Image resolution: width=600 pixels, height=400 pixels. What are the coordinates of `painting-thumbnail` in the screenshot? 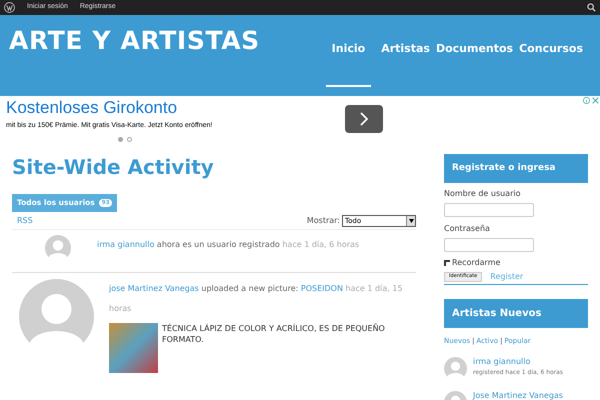 It's located at (133, 348).